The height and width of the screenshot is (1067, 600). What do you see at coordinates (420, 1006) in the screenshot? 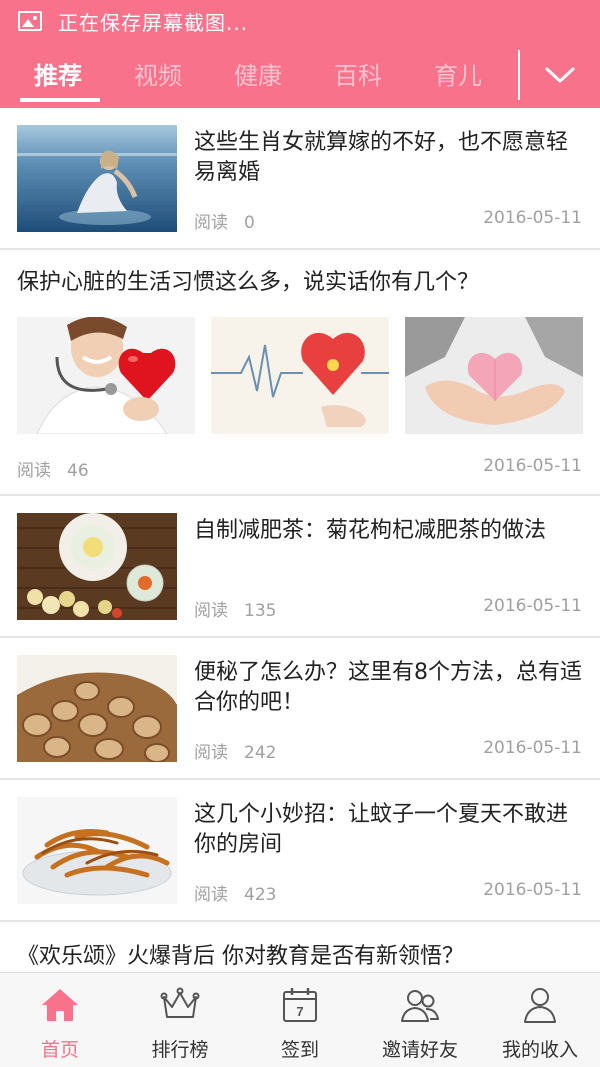
I see `invite-friends-icon` at bounding box center [420, 1006].